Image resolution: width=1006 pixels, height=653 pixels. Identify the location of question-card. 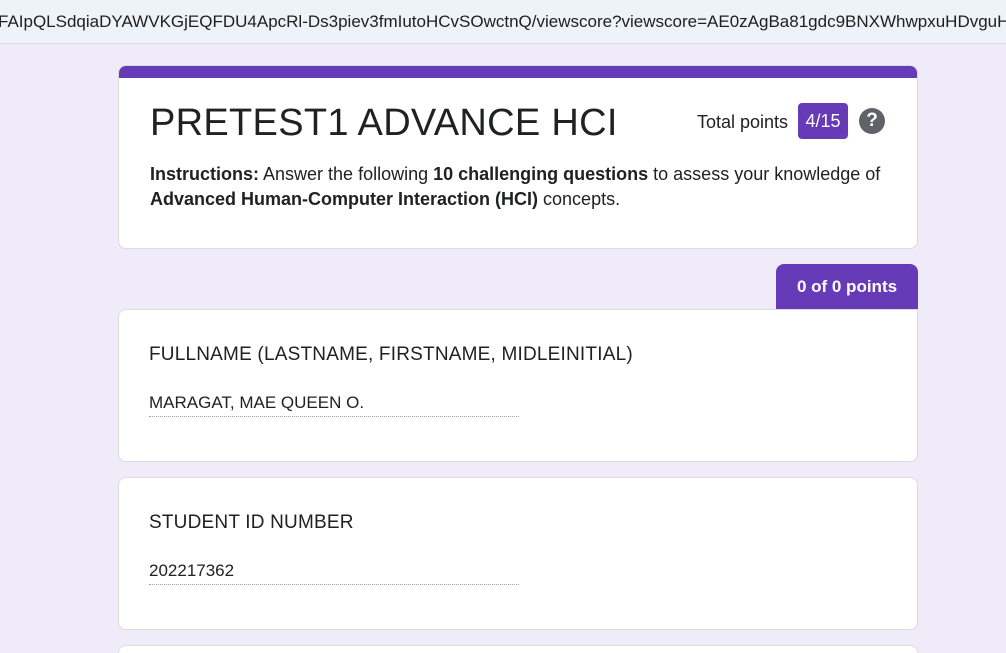
(518, 649).